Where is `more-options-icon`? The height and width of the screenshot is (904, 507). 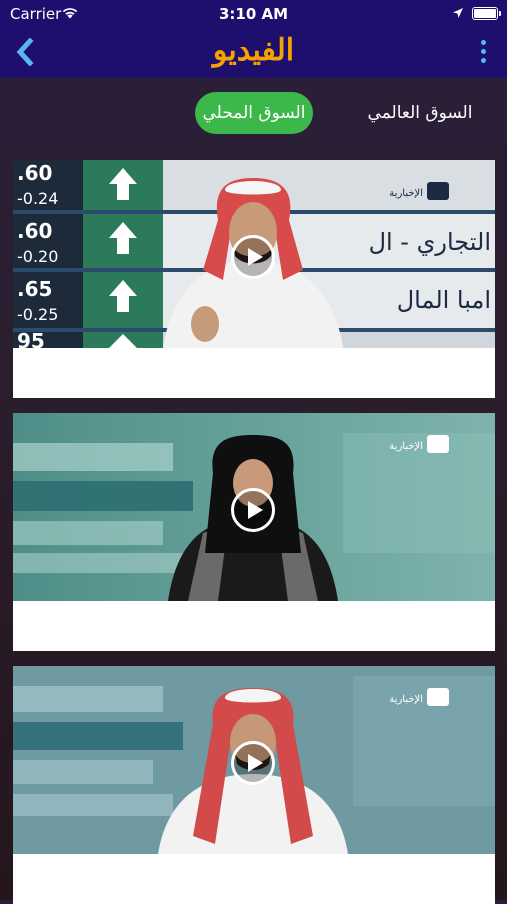
more-options-icon is located at coordinates (483, 53).